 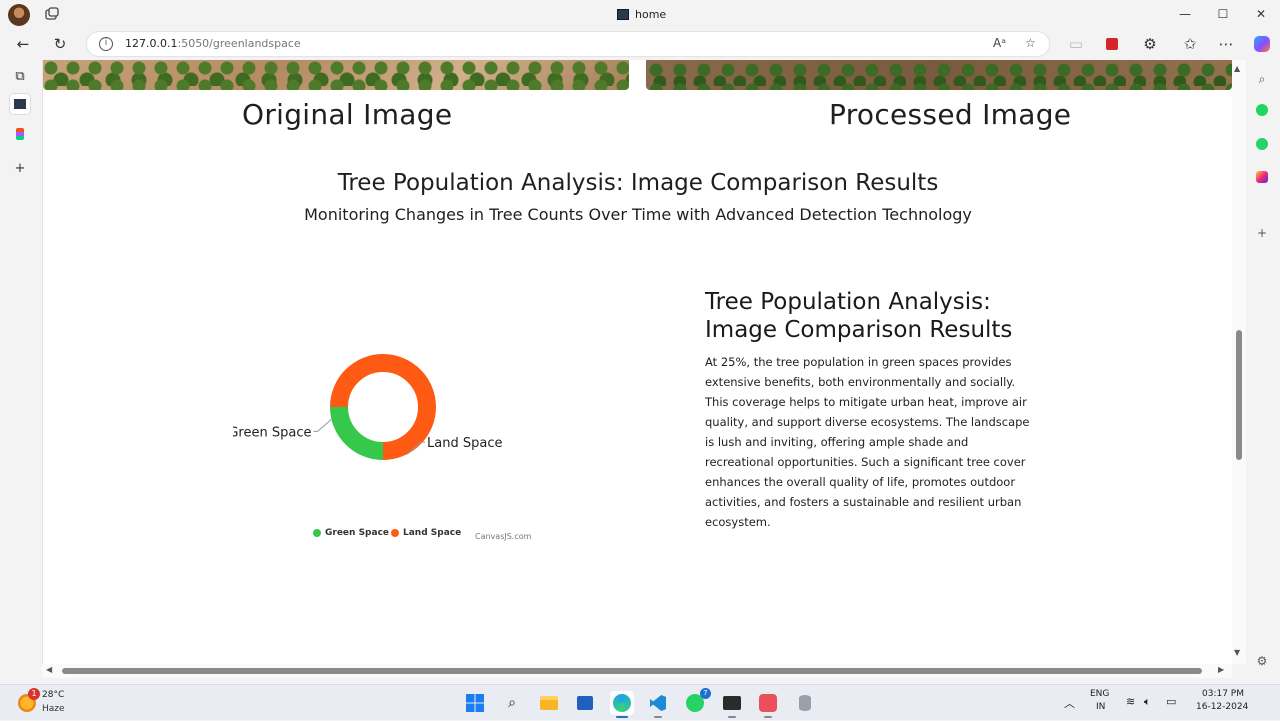 What do you see at coordinates (19, 15) in the screenshot?
I see `profile-avatar` at bounding box center [19, 15].